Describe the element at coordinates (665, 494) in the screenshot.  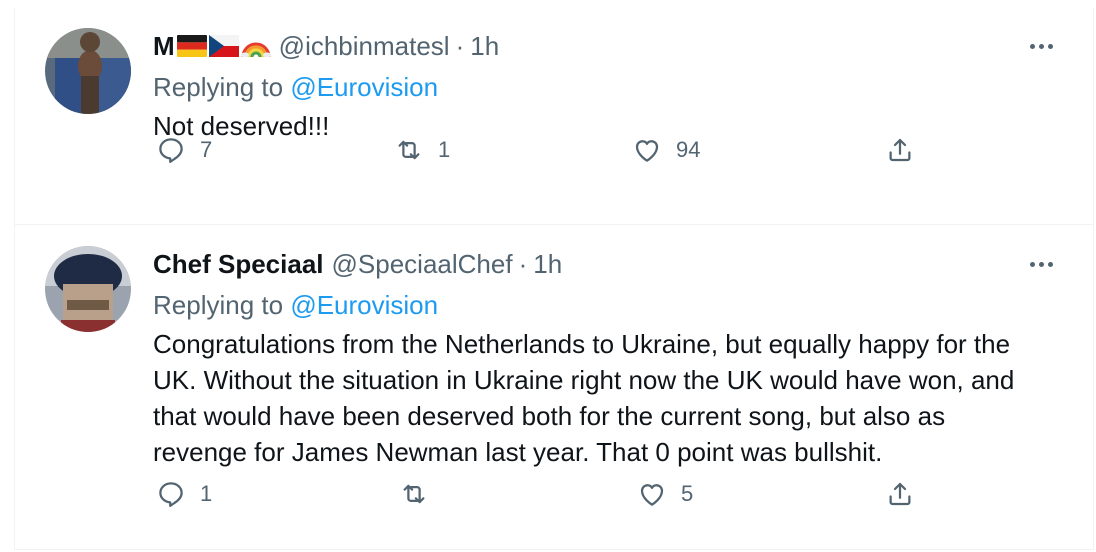
I see `like-button: 5` at that location.